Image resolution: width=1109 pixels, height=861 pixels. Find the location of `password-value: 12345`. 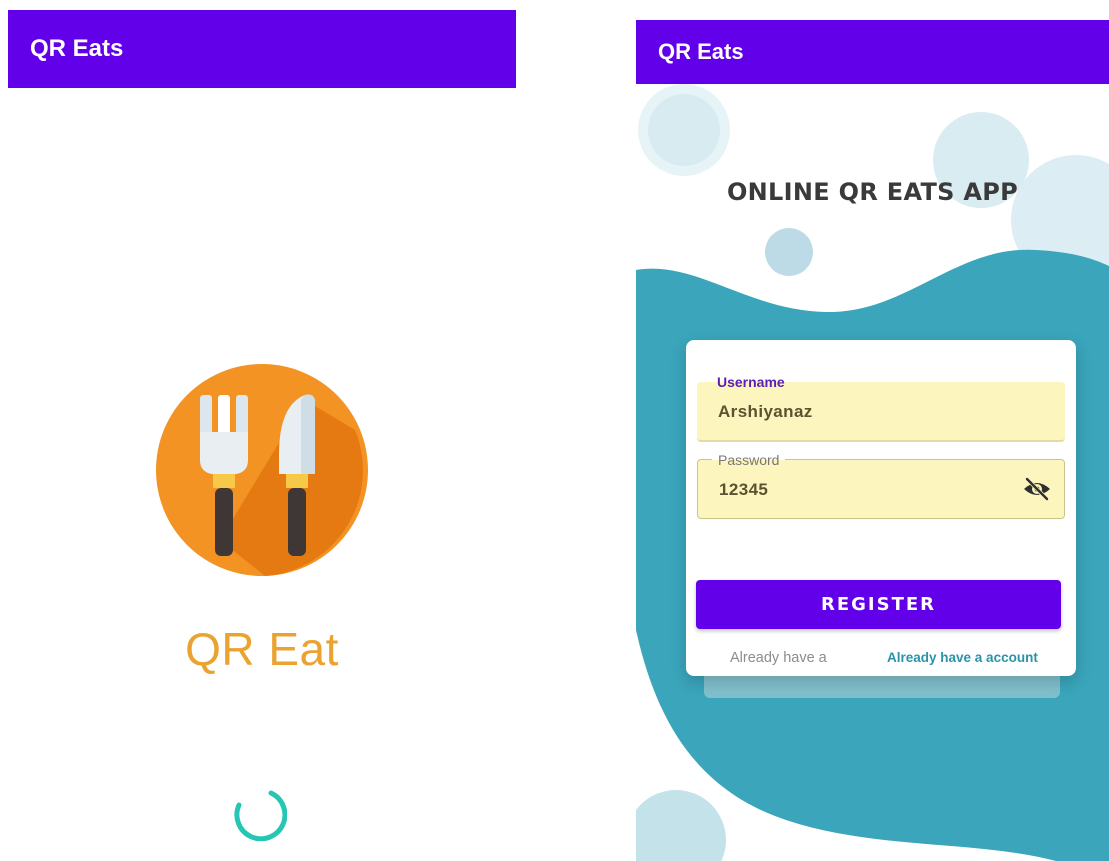

password-value: 12345 is located at coordinates (744, 489).